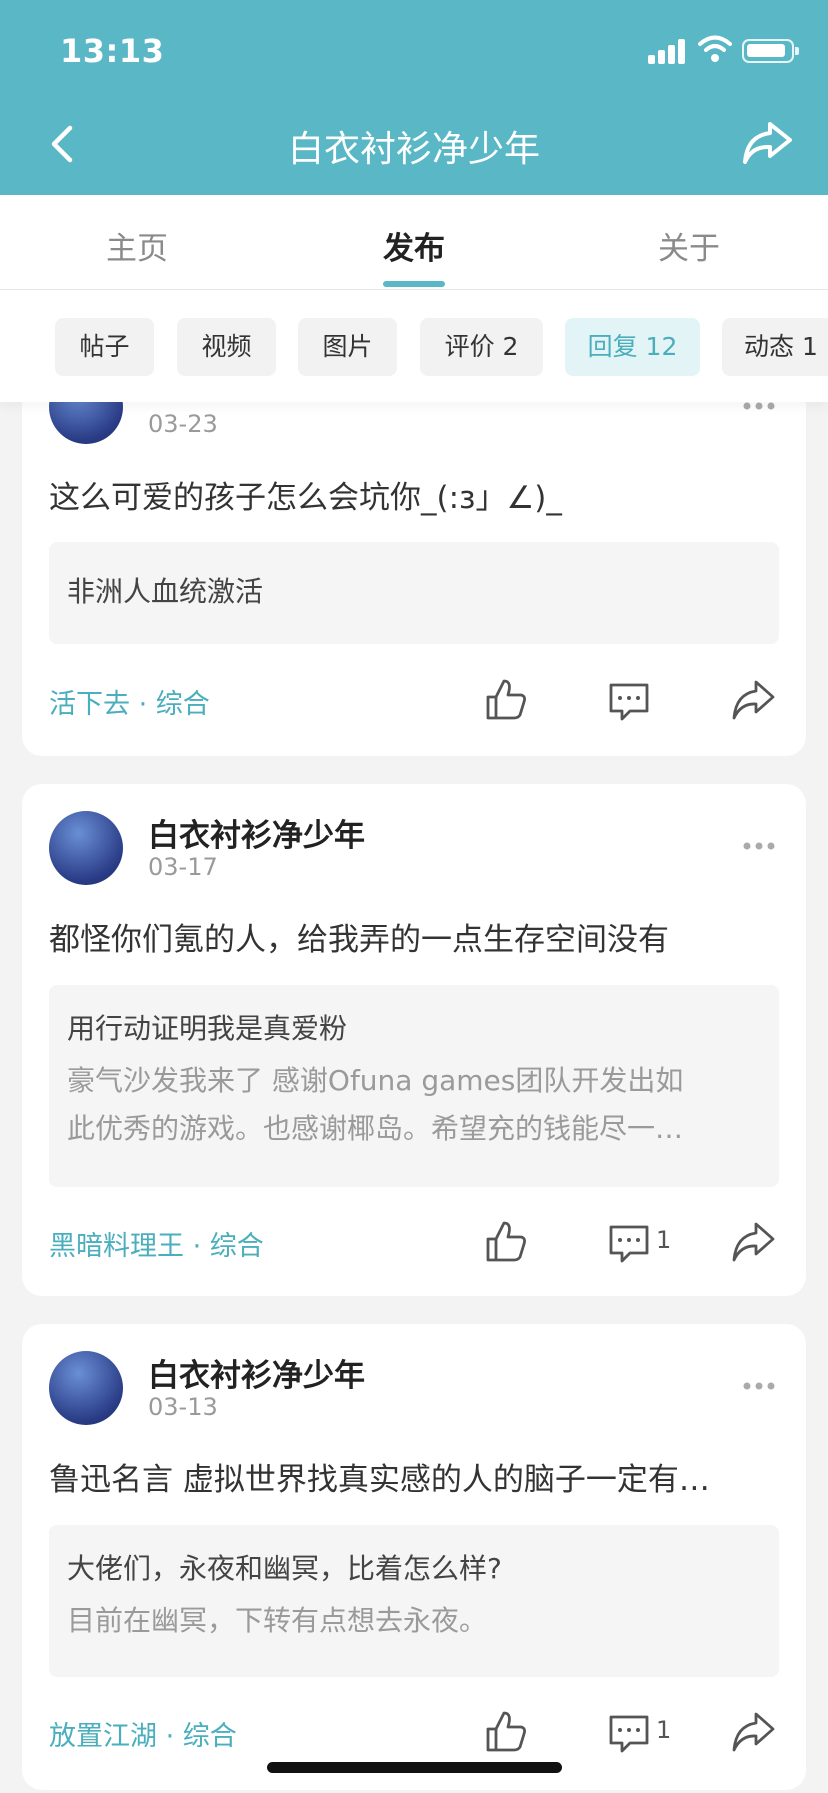 The height and width of the screenshot is (1793, 828). What do you see at coordinates (183, 1407) in the screenshot?
I see `post-date: 03-13` at bounding box center [183, 1407].